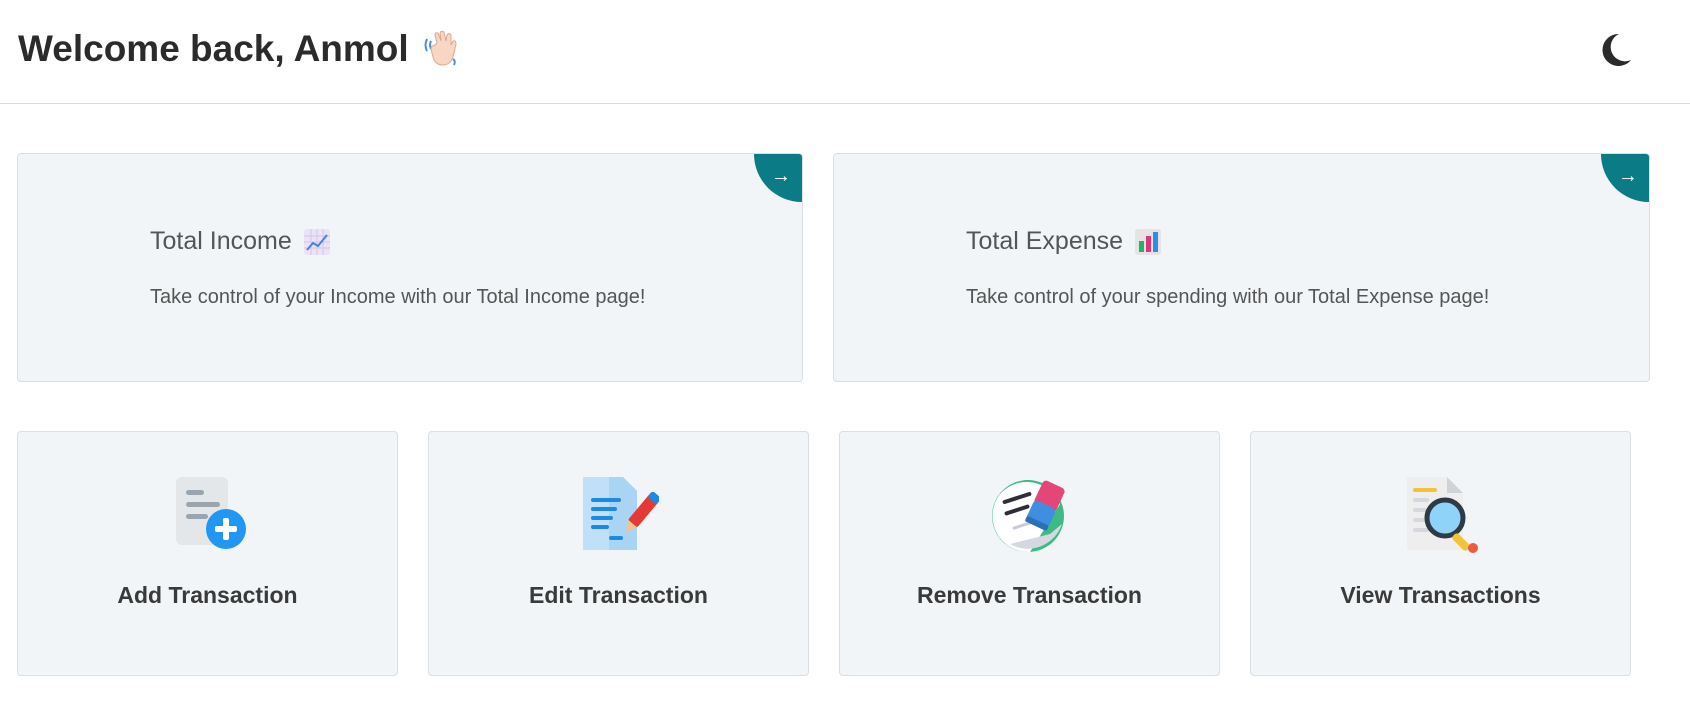 This screenshot has width=1690, height=717. I want to click on income-title-text: Total Income, so click(221, 241).